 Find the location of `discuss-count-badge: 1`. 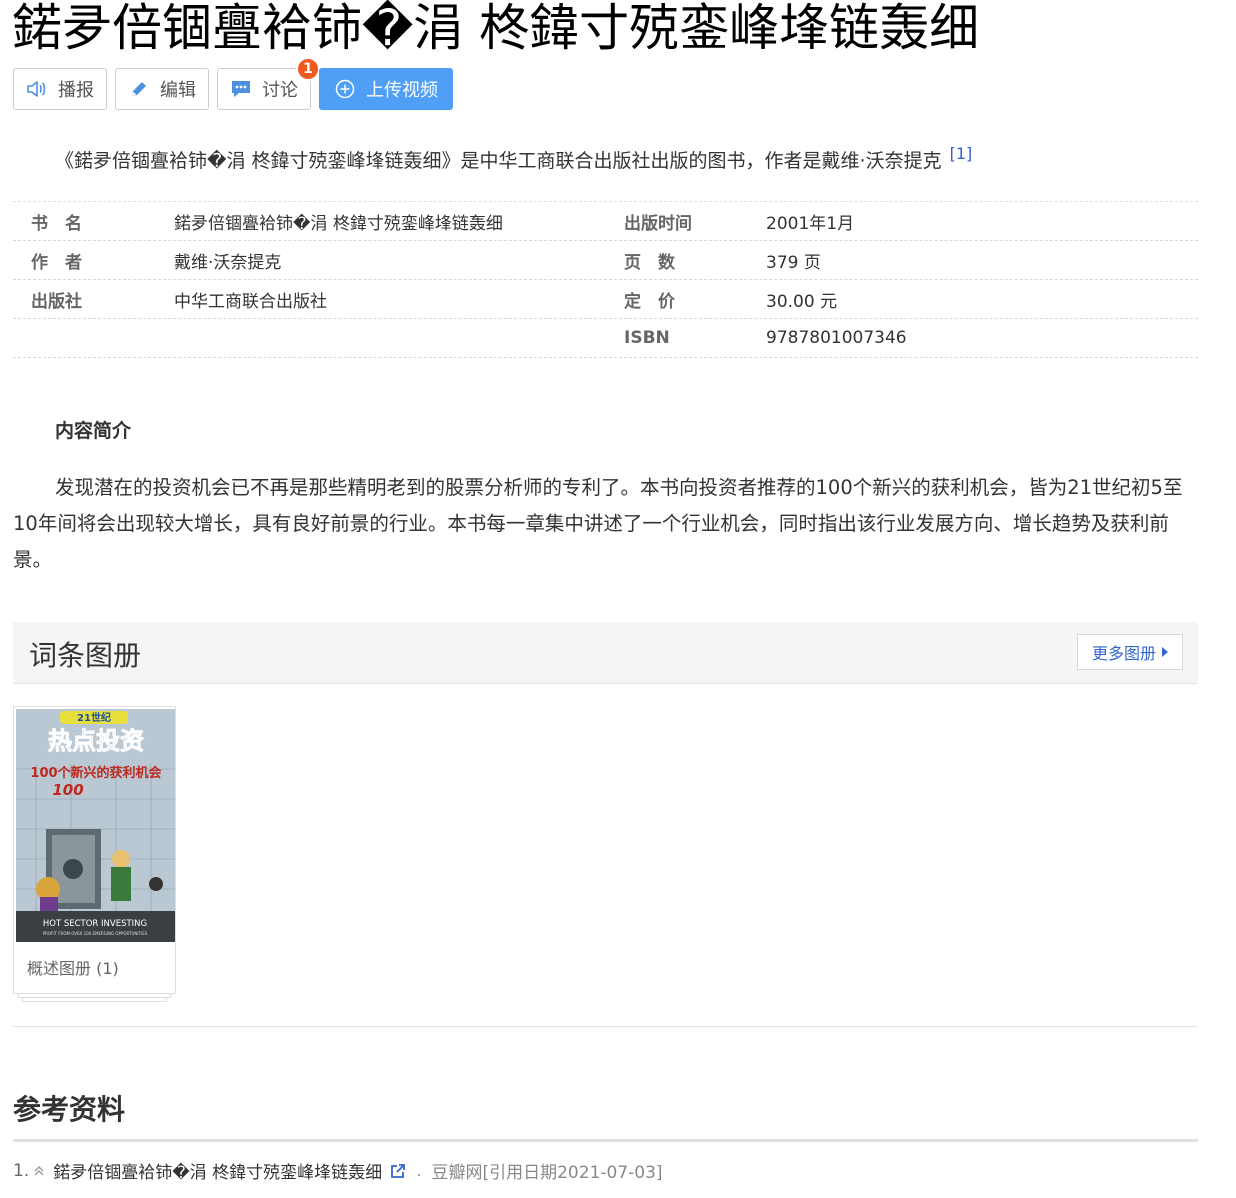

discuss-count-badge: 1 is located at coordinates (308, 69).